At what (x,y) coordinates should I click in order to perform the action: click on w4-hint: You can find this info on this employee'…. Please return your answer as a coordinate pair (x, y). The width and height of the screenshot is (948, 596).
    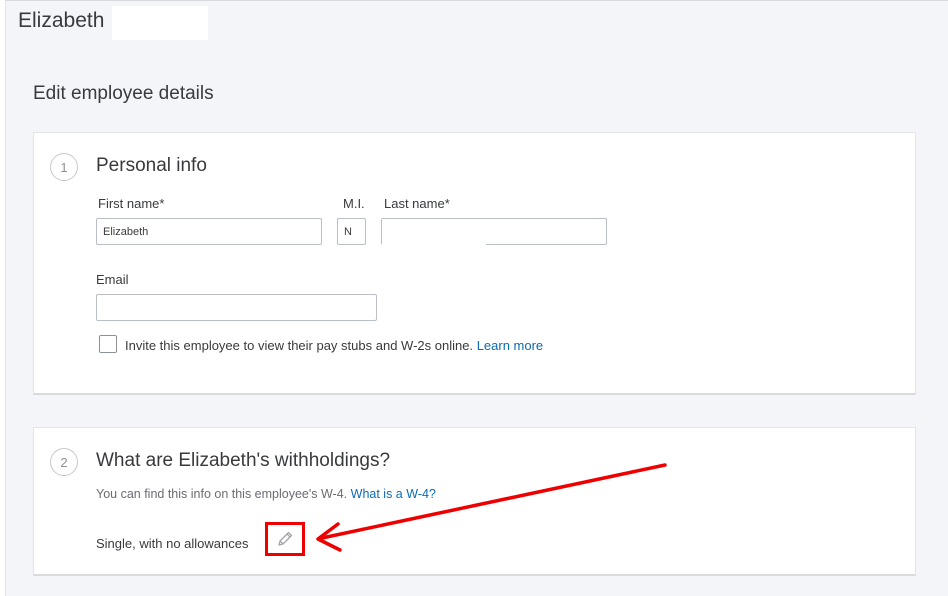
    Looking at the image, I should click on (266, 494).